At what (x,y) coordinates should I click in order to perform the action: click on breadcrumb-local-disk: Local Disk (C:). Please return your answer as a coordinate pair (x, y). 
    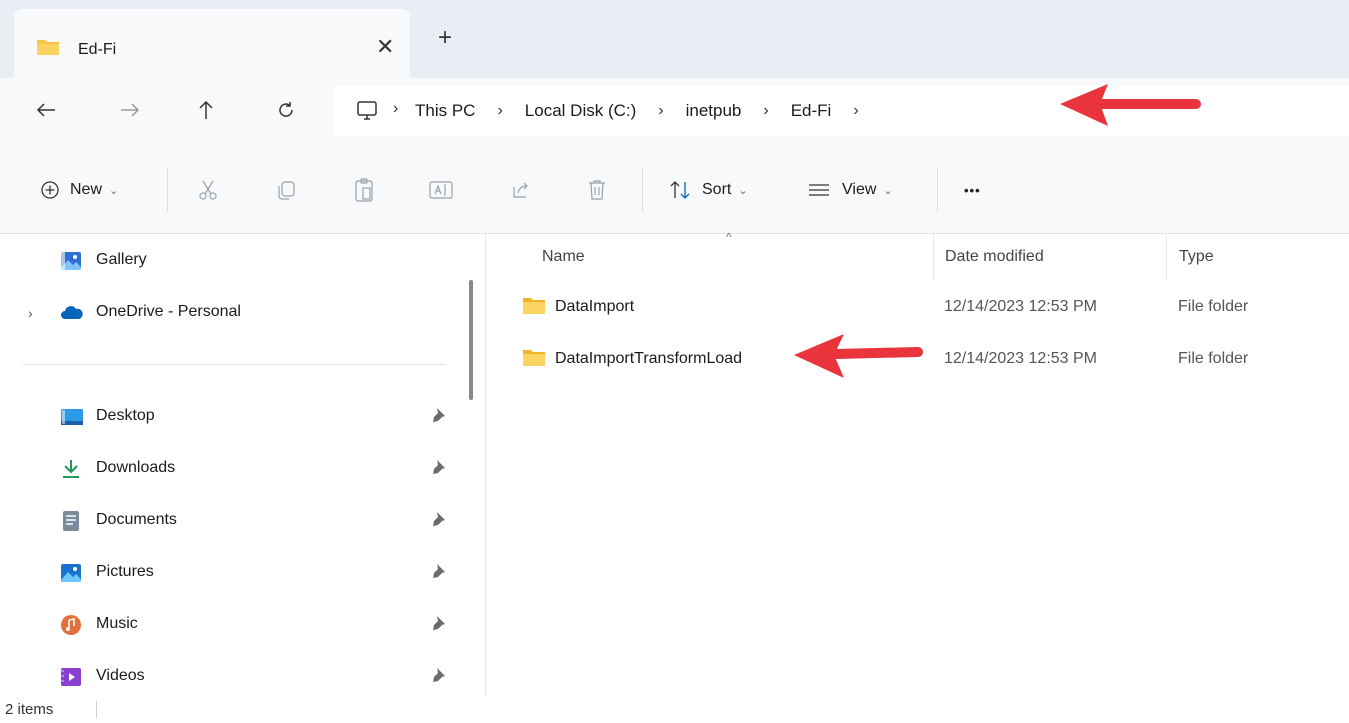
    Looking at the image, I should click on (580, 111).